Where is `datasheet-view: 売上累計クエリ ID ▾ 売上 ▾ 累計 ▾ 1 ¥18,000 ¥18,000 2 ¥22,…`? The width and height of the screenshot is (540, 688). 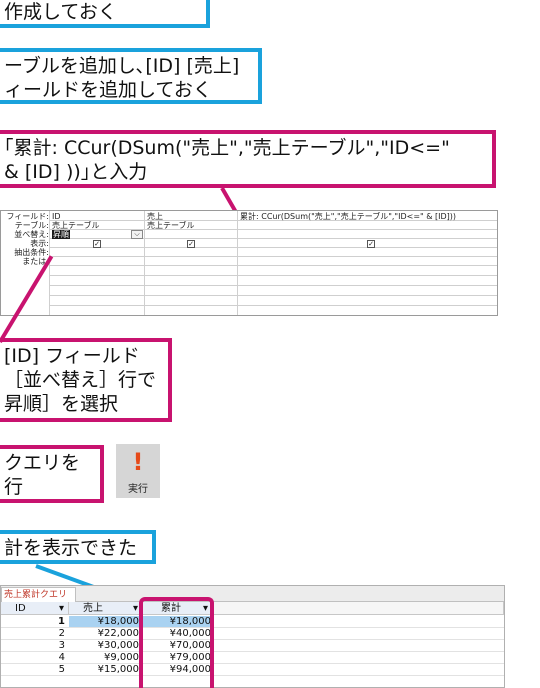 datasheet-view: 売上累計クエリ ID ▾ 売上 ▾ 累計 ▾ 1 ¥18,000 ¥18,000 2 ¥22,… is located at coordinates (252, 636).